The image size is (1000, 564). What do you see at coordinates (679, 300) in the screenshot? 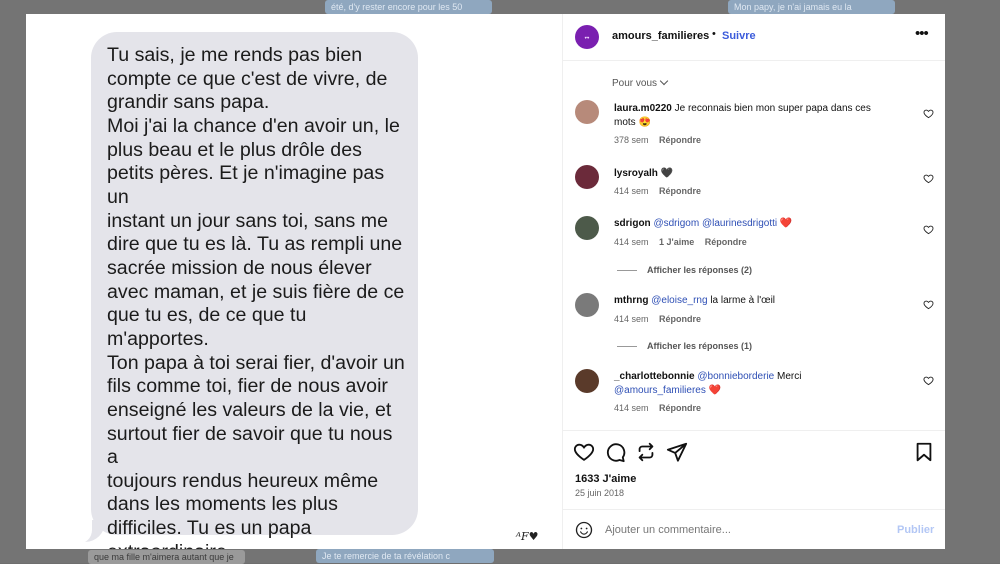
I see `comment-mention: @eloise_rng` at bounding box center [679, 300].